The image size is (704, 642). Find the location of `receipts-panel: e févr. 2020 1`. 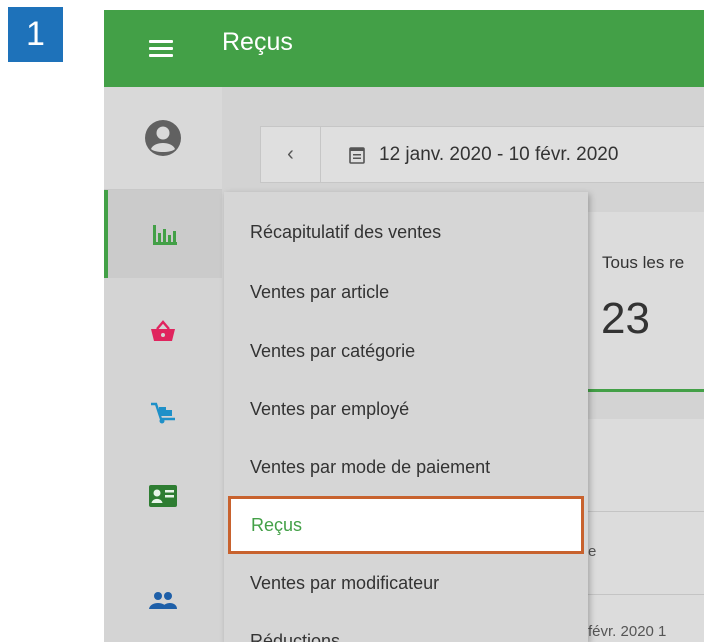

receipts-panel: e févr. 2020 1 is located at coordinates (643, 530).